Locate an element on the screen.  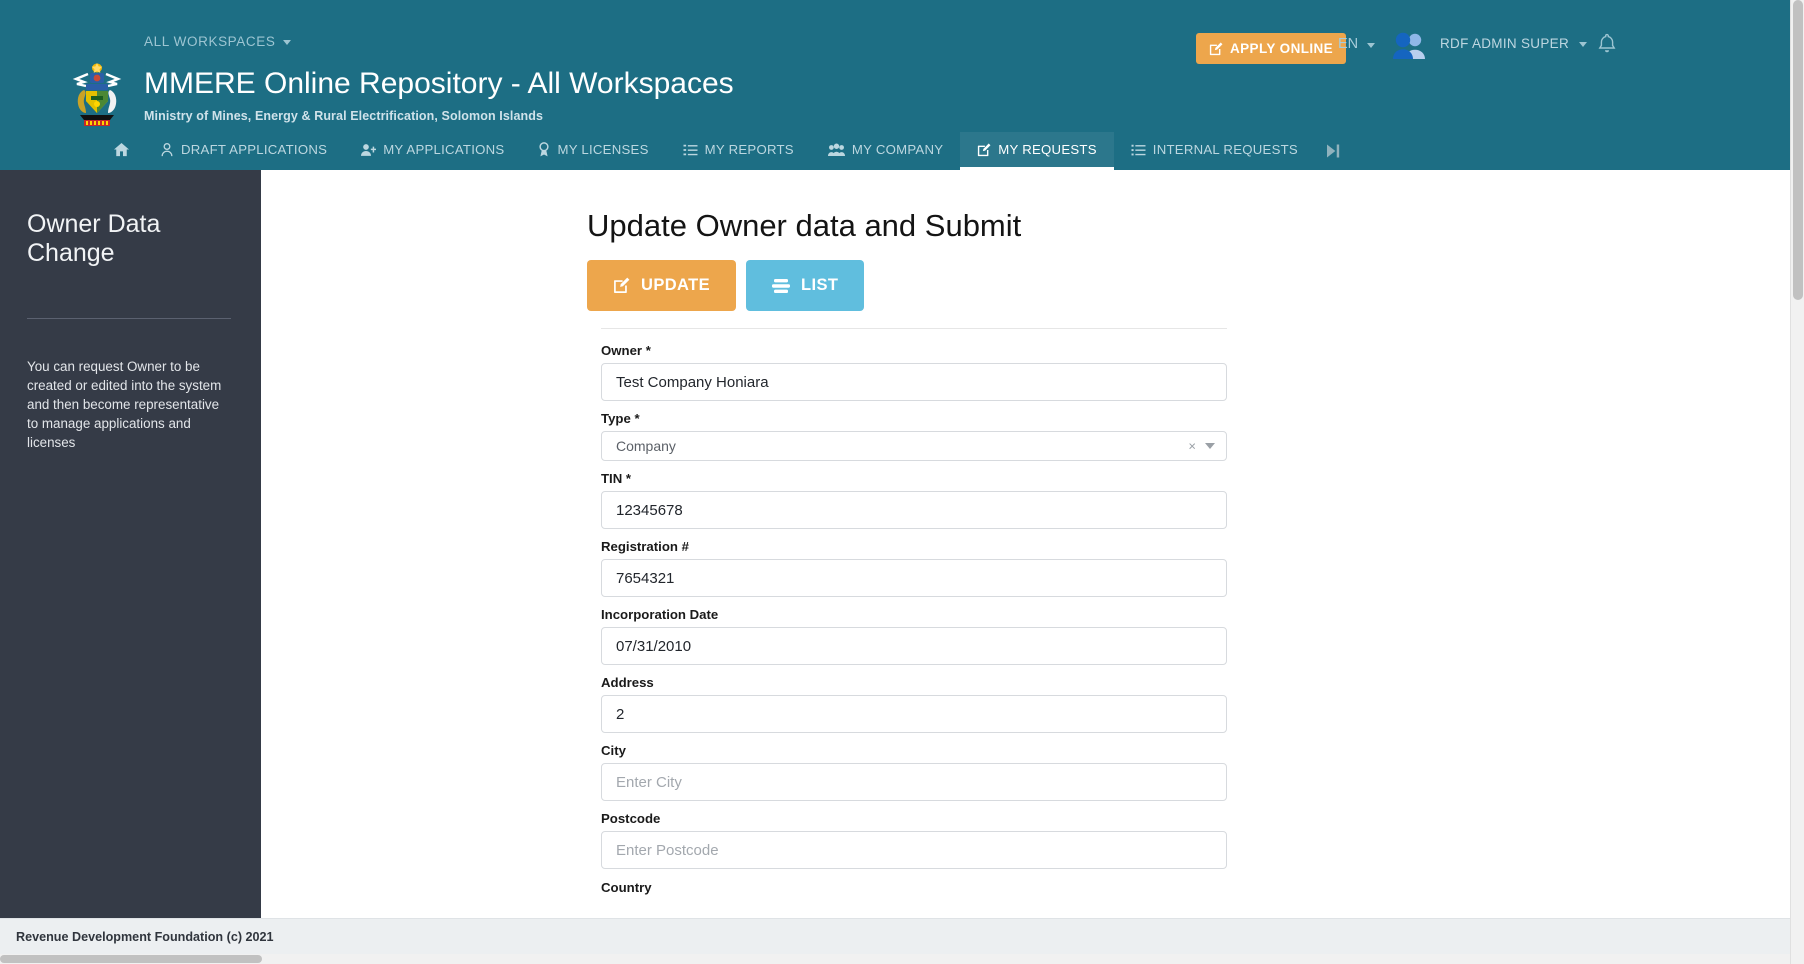
type-select-value: Company is located at coordinates (646, 446).